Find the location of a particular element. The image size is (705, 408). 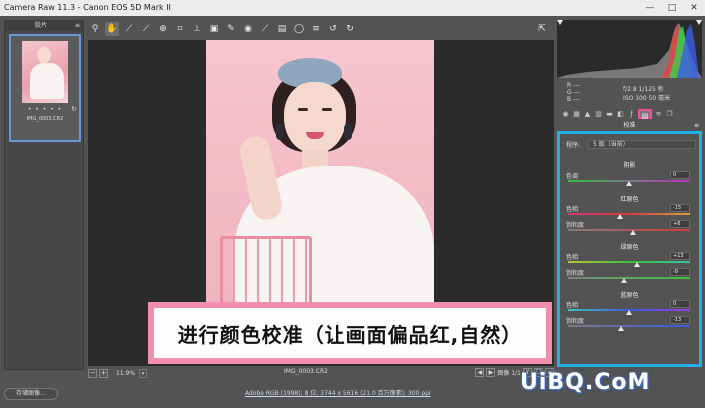

green-hue-slider is located at coordinates (636, 264).